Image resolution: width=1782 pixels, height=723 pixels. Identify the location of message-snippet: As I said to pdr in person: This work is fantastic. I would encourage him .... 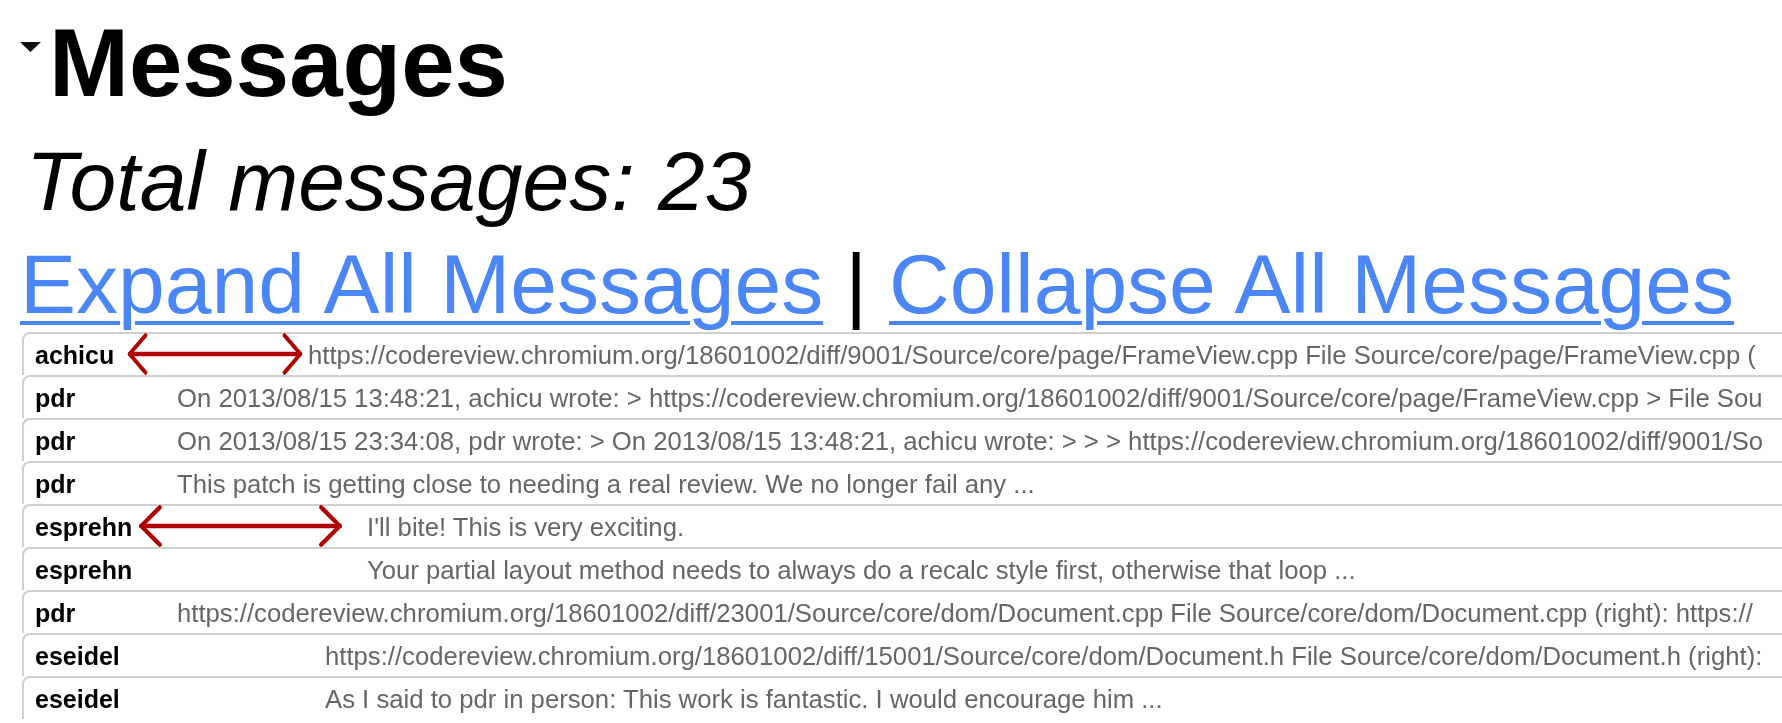
(744, 699).